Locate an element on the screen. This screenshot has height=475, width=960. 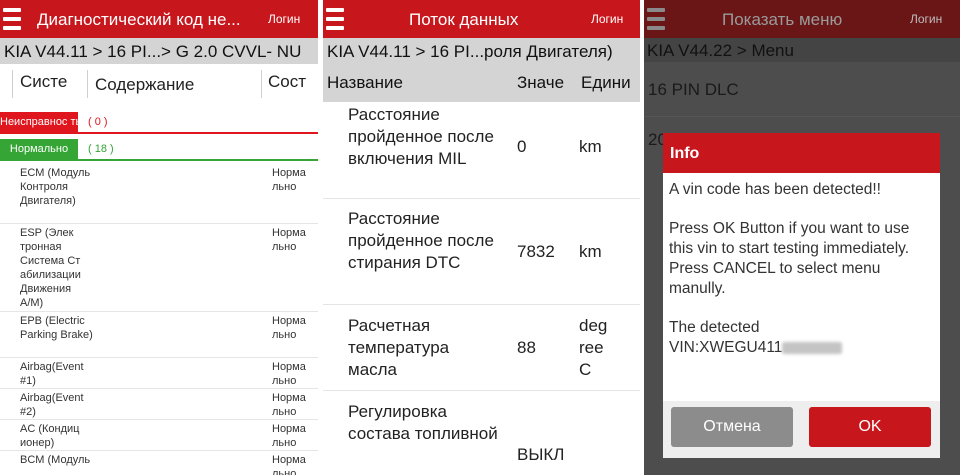
parameter-name: Расчетная температура масла is located at coordinates (399, 347).